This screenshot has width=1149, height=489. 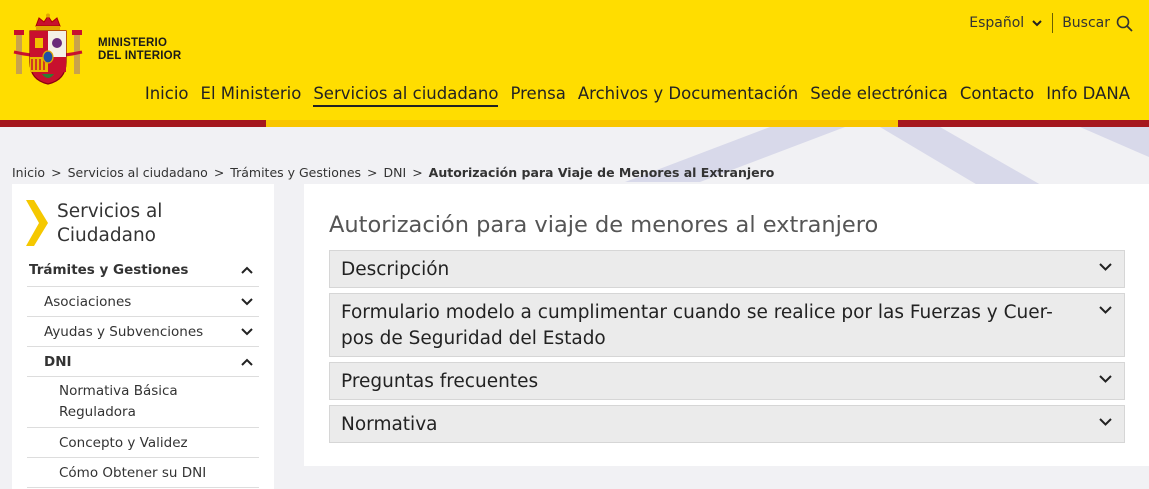 What do you see at coordinates (110, 211) in the screenshot?
I see `sidebar-title-line1: Servicios al` at bounding box center [110, 211].